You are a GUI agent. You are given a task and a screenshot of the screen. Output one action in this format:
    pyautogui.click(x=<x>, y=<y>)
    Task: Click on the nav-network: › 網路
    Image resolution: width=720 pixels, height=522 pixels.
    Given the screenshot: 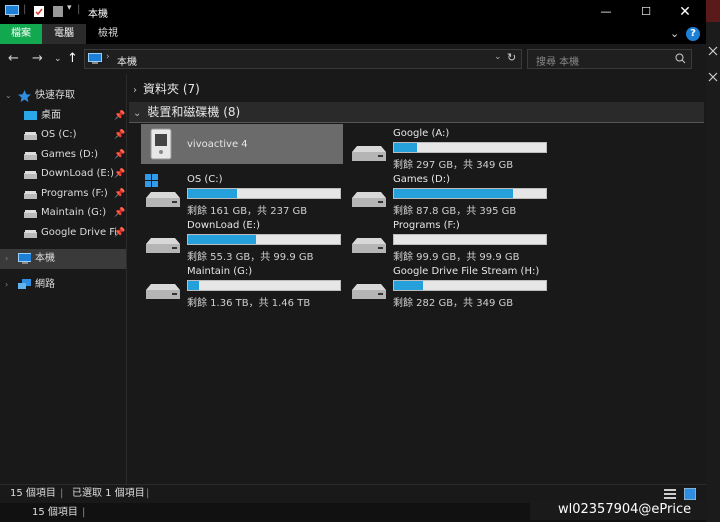 What is the action you would take?
    pyautogui.click(x=63, y=285)
    